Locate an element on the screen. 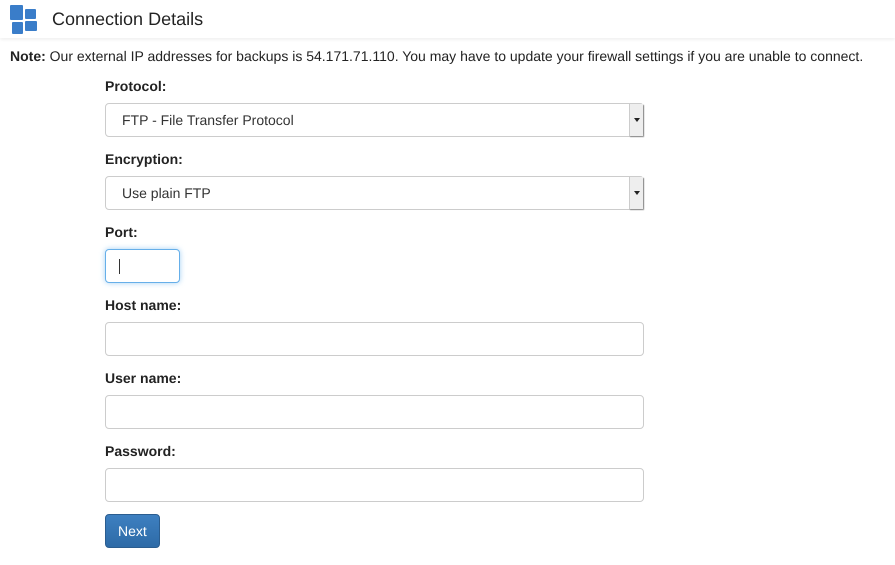 This screenshot has height=565, width=895. next-button: Next is located at coordinates (132, 531).